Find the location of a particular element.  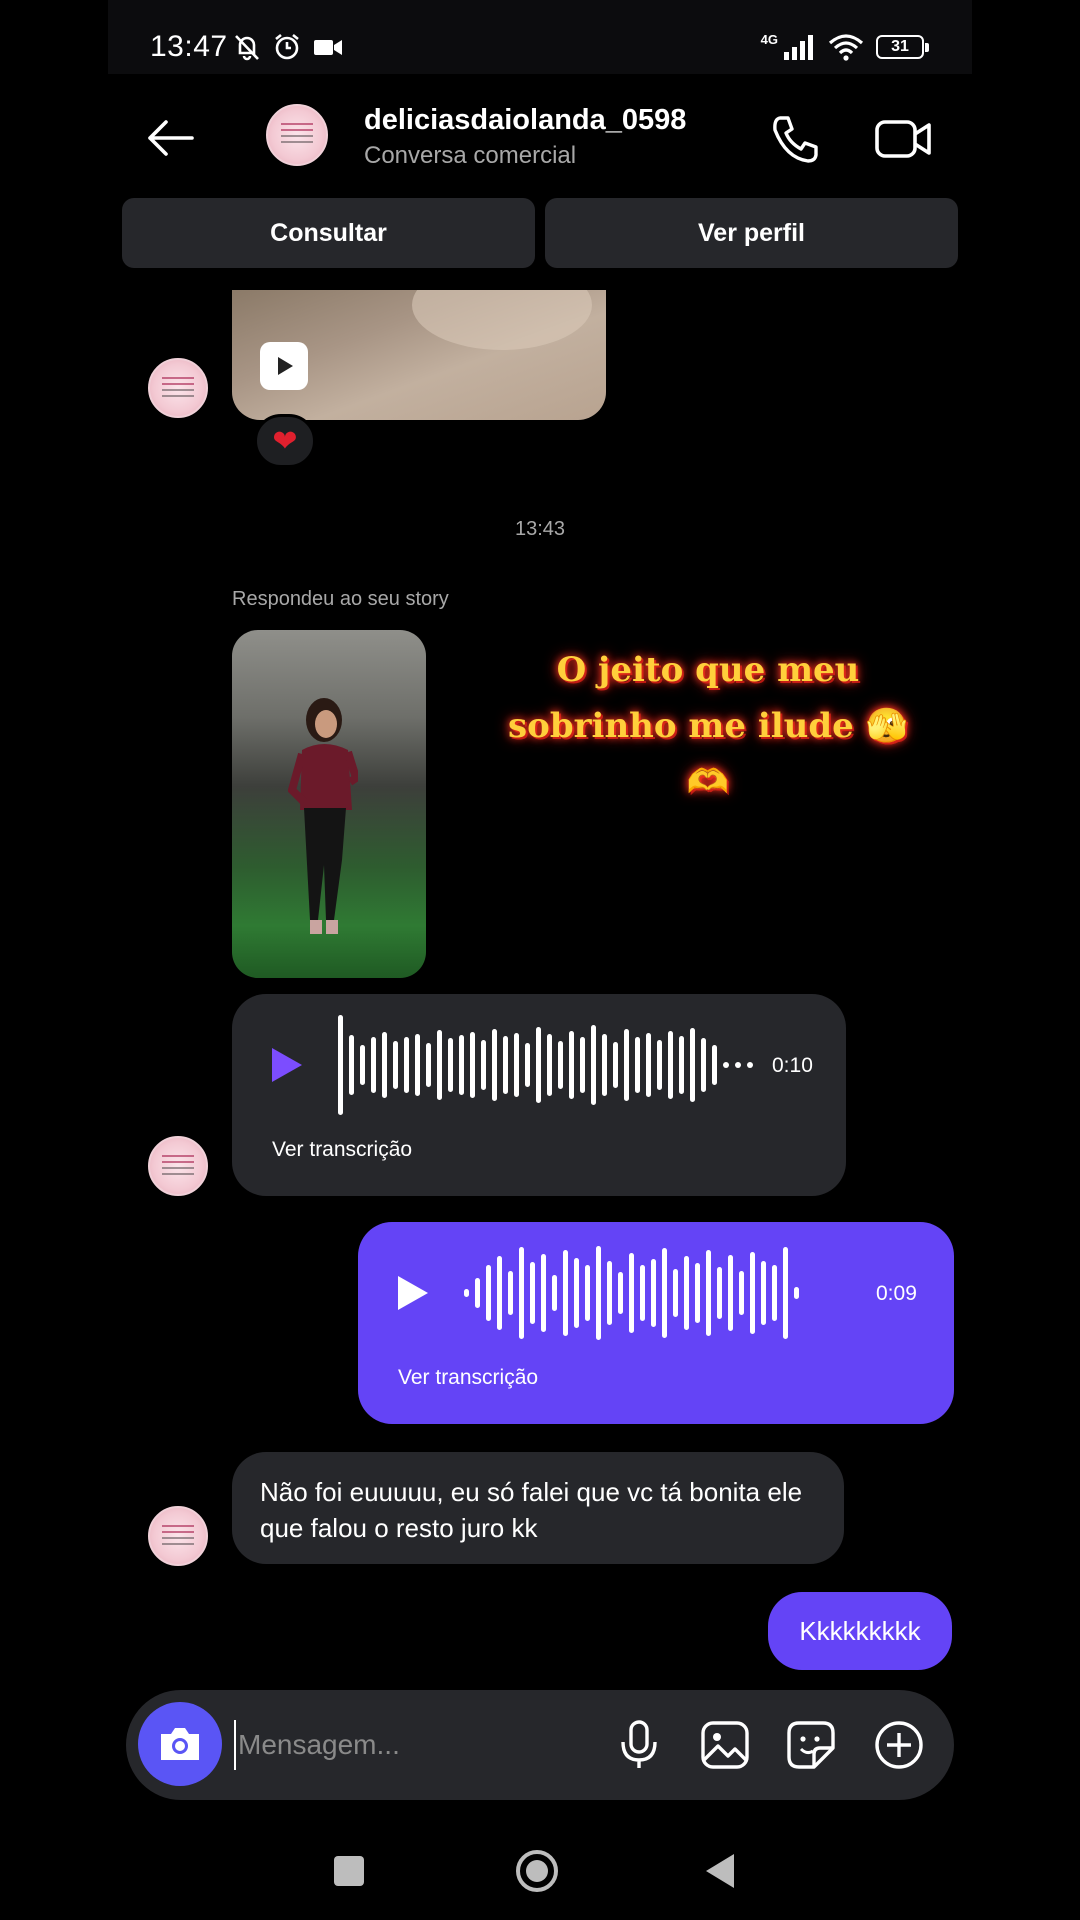

battery-indicator: 31 is located at coordinates (902, 47).